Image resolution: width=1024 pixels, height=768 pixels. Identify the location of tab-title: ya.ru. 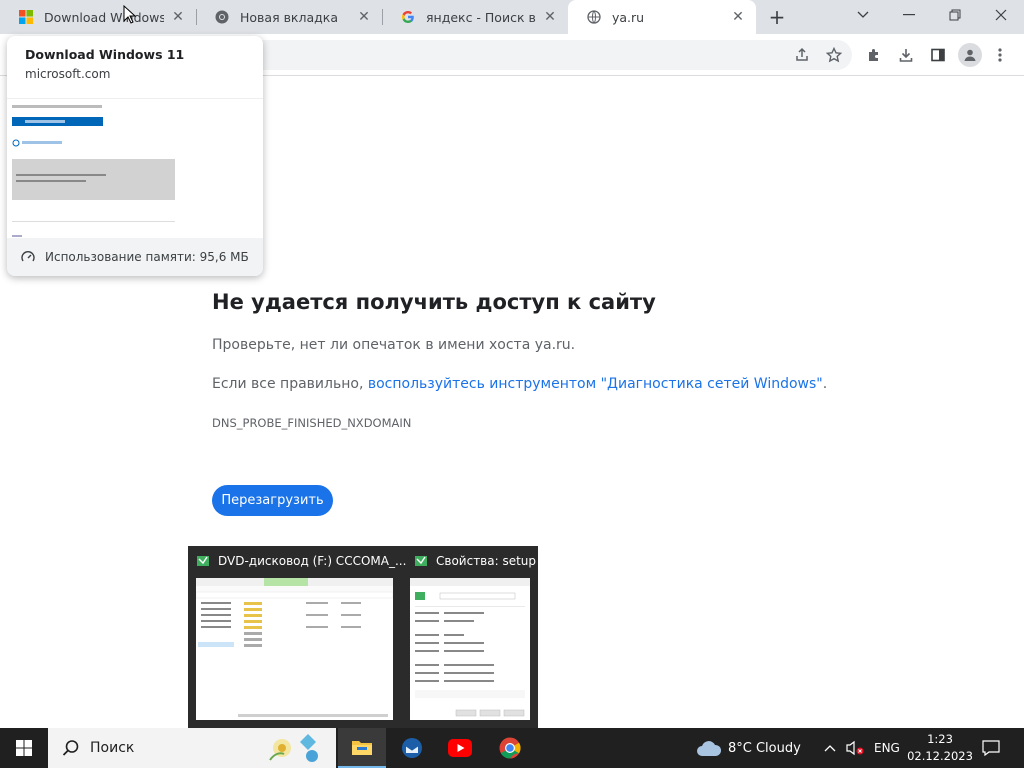
(628, 17).